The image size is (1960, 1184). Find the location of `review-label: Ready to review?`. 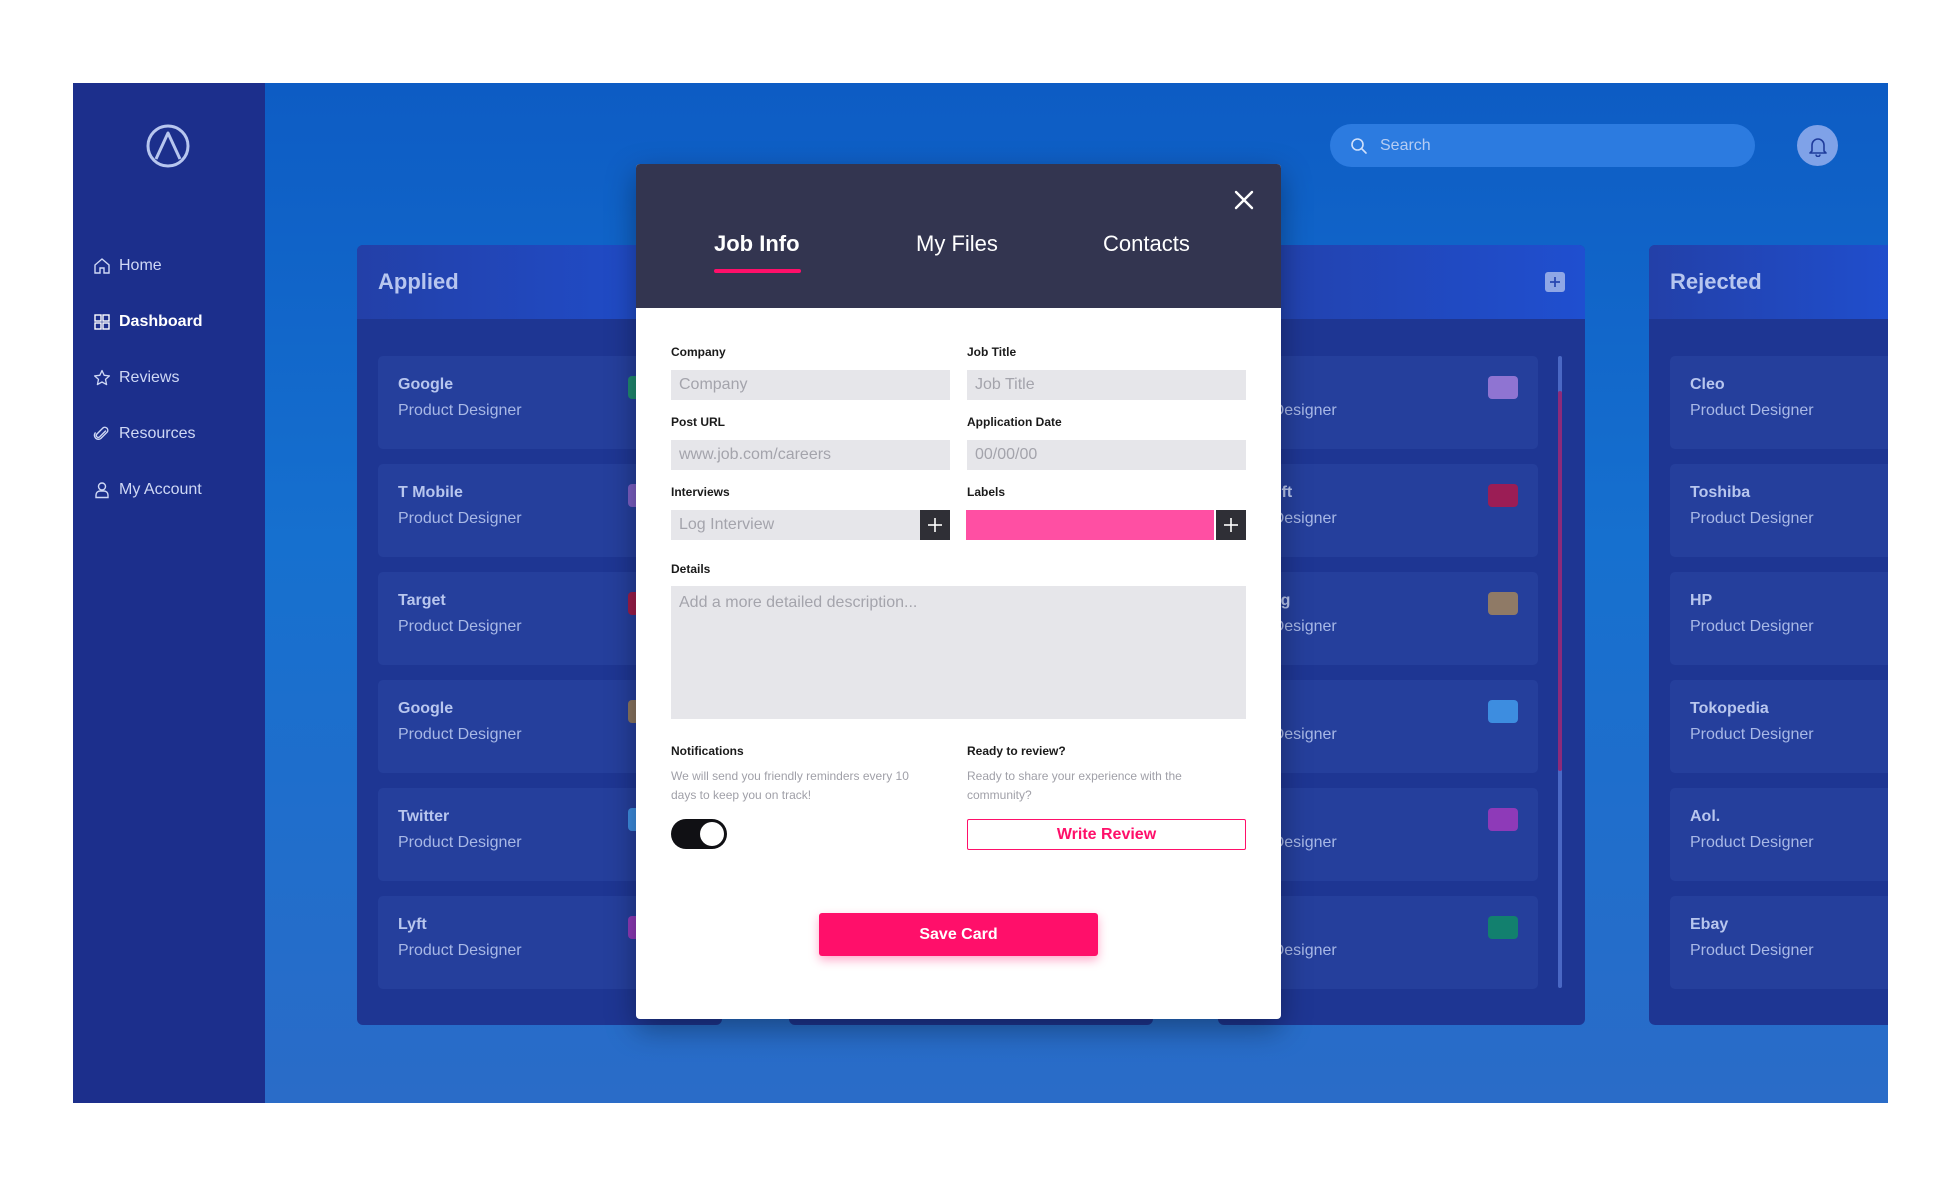

review-label: Ready to review? is located at coordinates (1016, 751).